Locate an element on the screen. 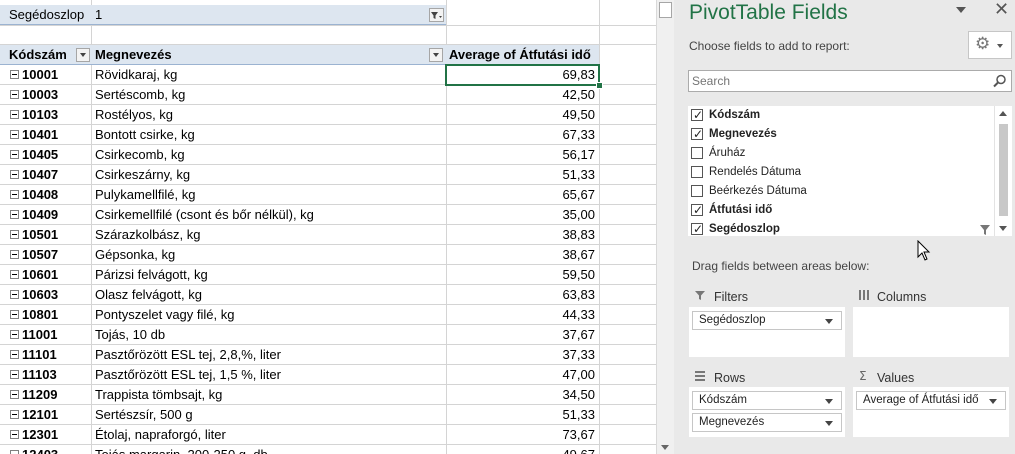  average-cell: 59,50 is located at coordinates (522, 275).